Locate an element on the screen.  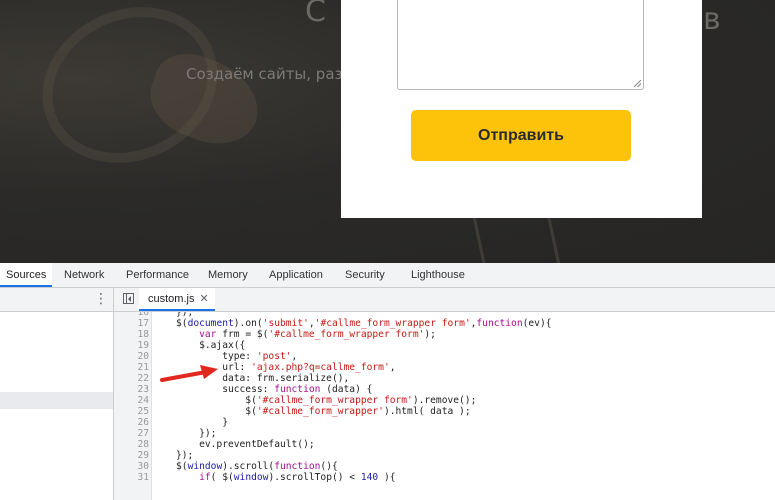
code-line: 28 ev.preventDefault(); is located at coordinates (226, 444).